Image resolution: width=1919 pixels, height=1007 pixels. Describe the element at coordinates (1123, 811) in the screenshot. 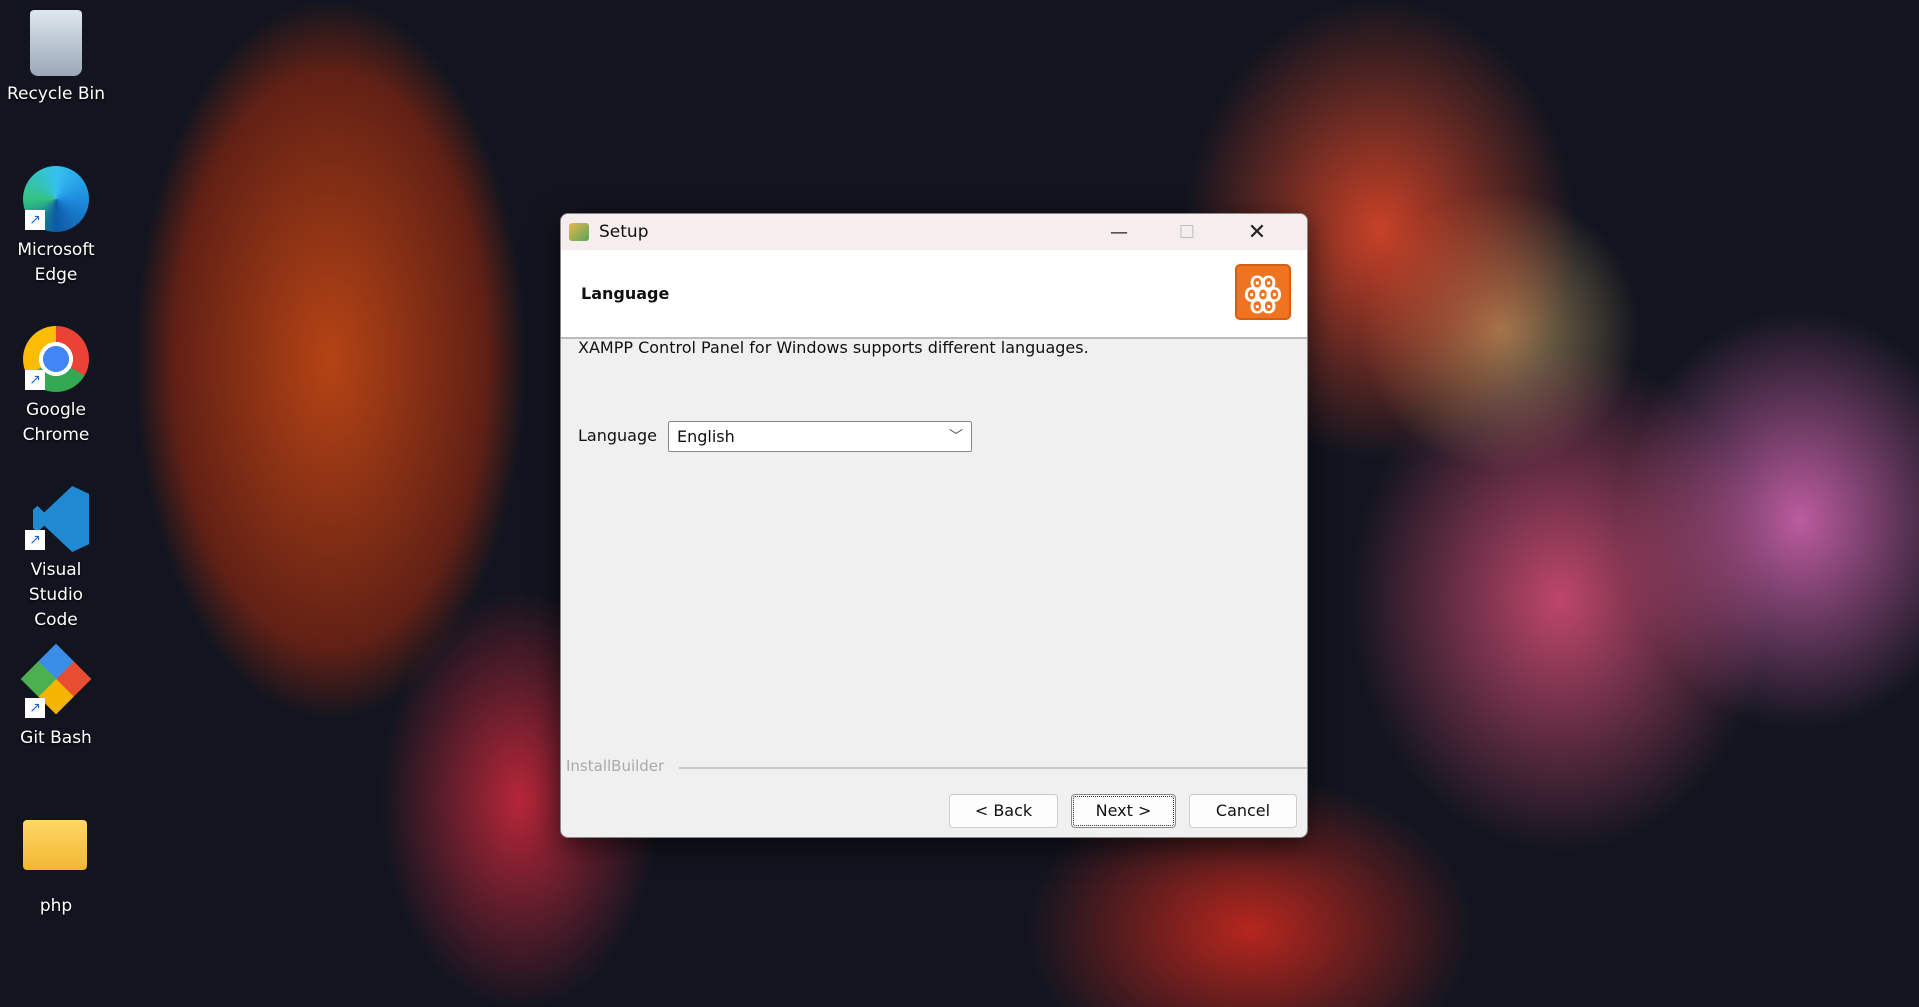

I see `next-button: Next >` at that location.